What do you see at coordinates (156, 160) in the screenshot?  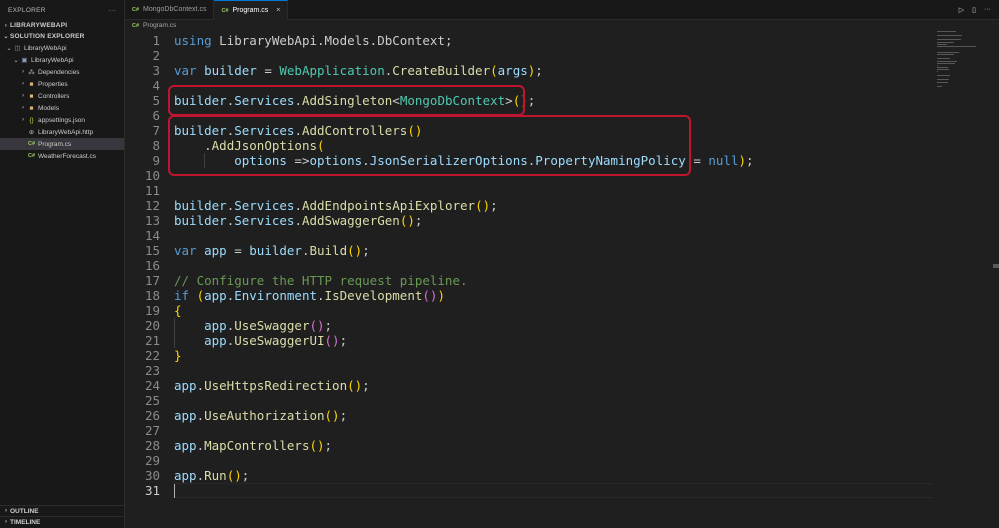 I see `line-number: 9` at bounding box center [156, 160].